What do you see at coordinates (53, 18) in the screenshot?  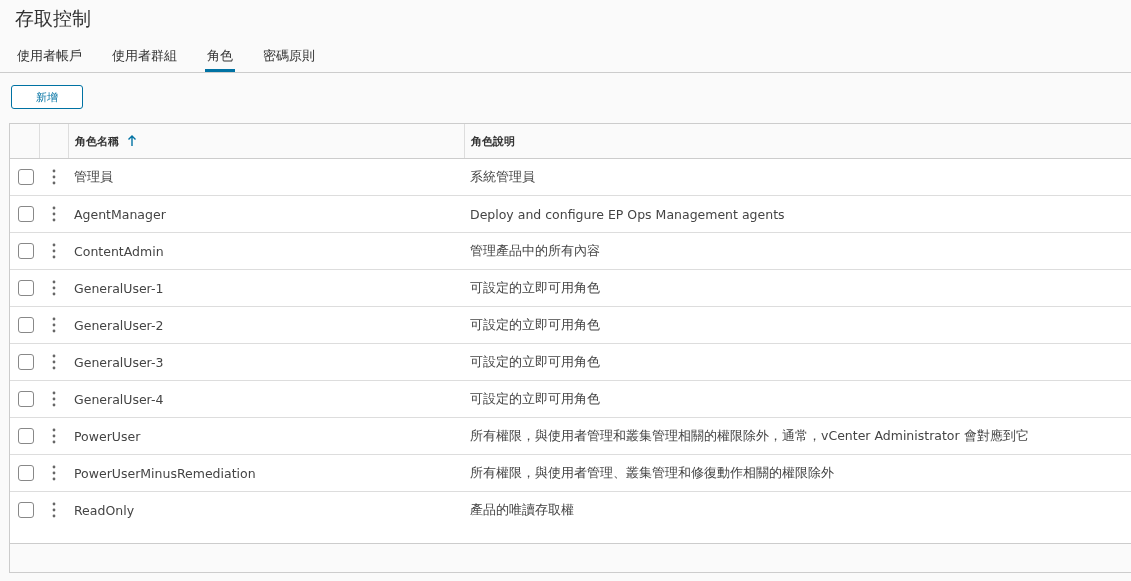 I see `page-title: 存取控制` at bounding box center [53, 18].